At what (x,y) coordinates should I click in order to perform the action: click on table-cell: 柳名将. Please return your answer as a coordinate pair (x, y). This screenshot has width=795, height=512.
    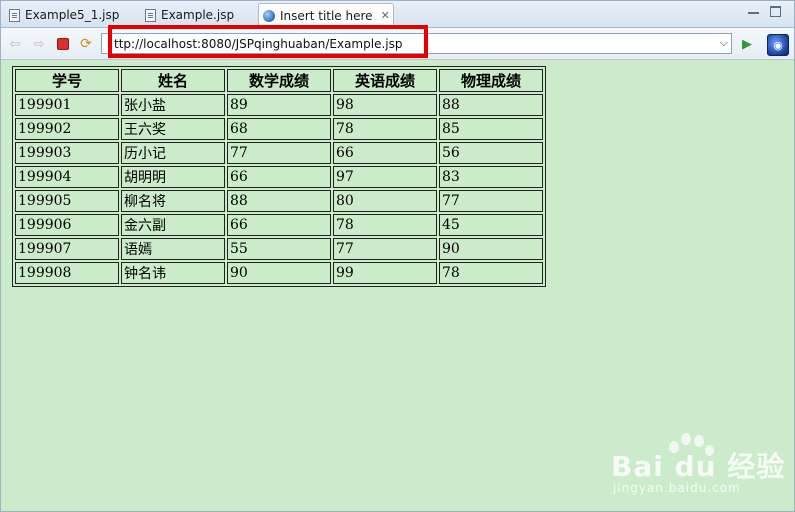
    Looking at the image, I should click on (173, 201).